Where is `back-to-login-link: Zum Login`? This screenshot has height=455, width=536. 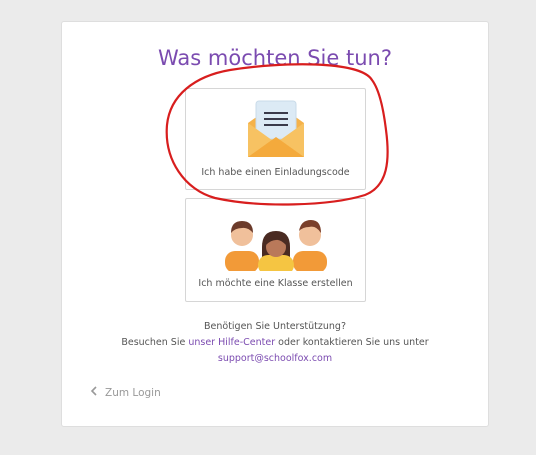 back-to-login-link: Zum Login is located at coordinates (125, 392).